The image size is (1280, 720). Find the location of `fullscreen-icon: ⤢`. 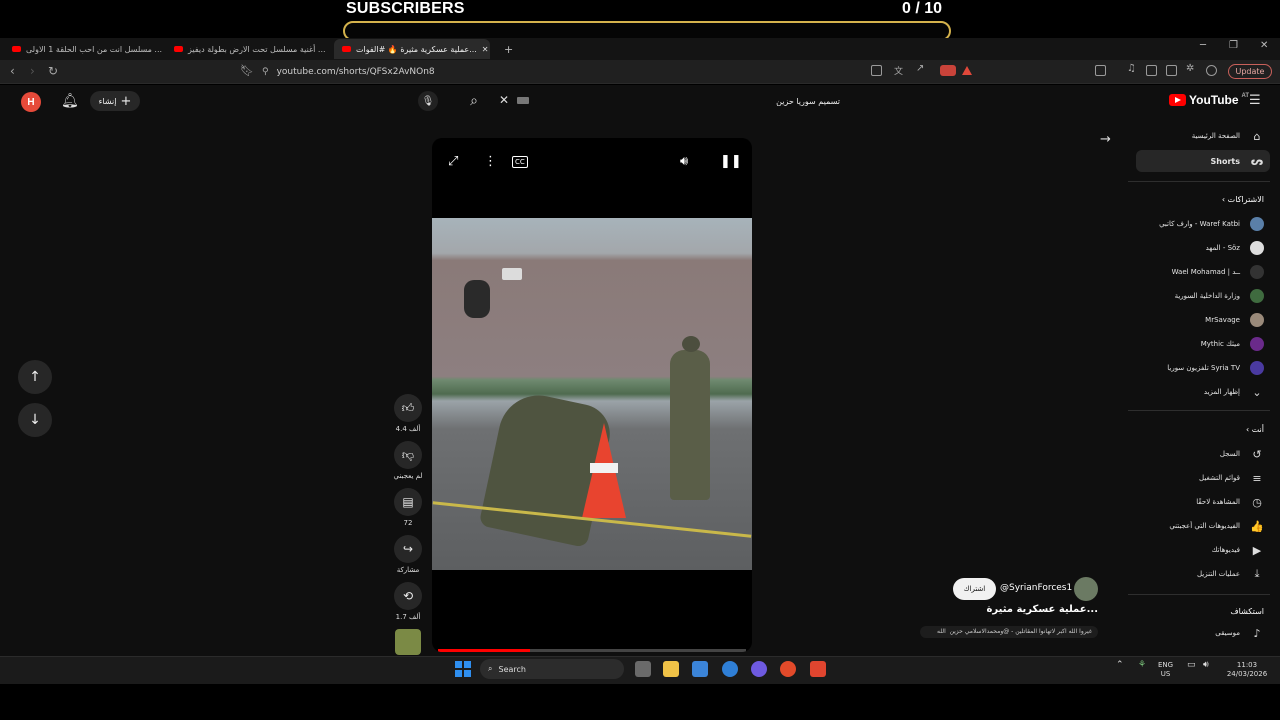

fullscreen-icon: ⤢ is located at coordinates (453, 161).